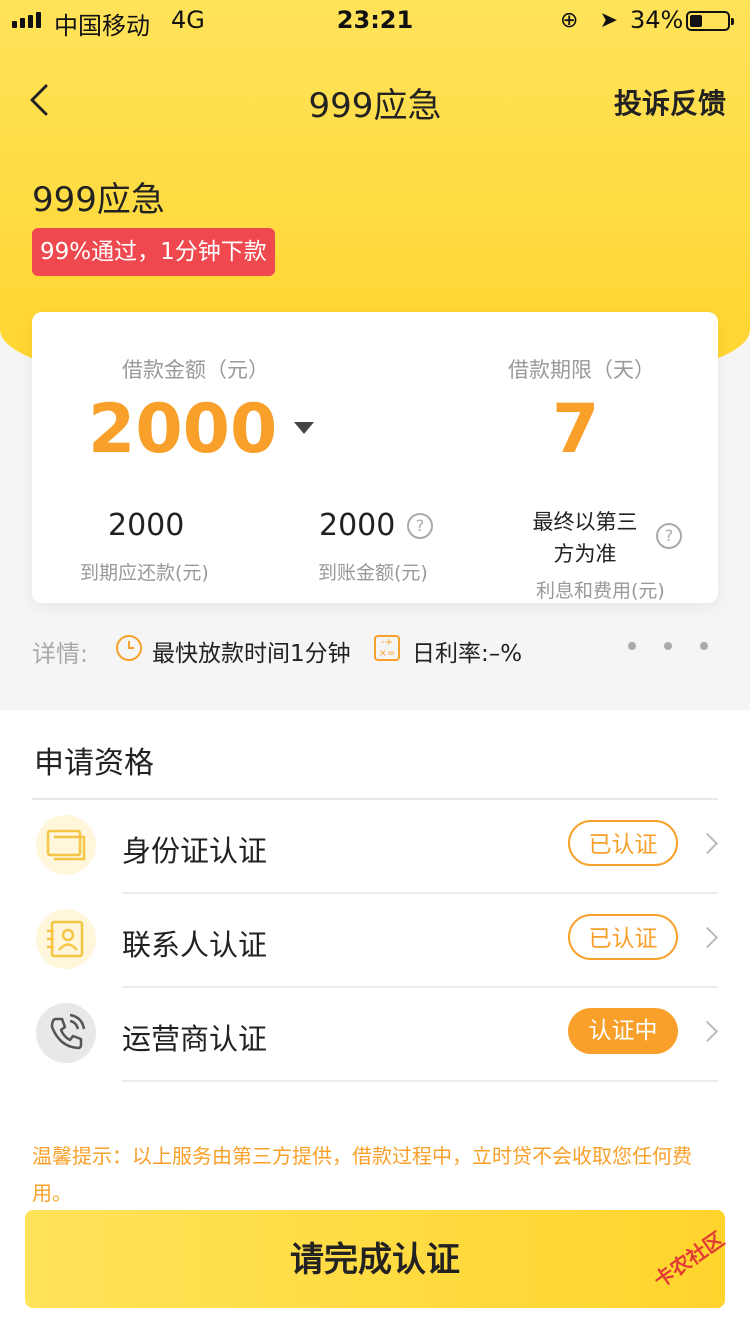 The width and height of the screenshot is (750, 1334). I want to click on repay-value: 2000, so click(146, 525).